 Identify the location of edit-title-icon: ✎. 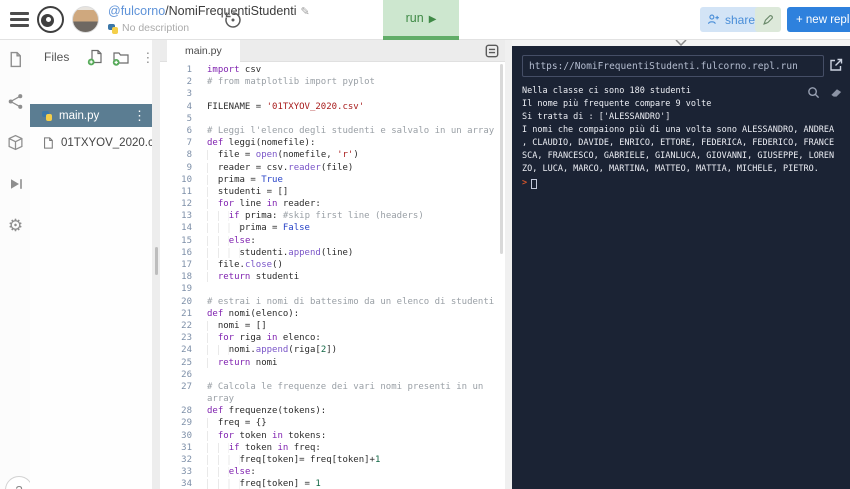
(305, 12).